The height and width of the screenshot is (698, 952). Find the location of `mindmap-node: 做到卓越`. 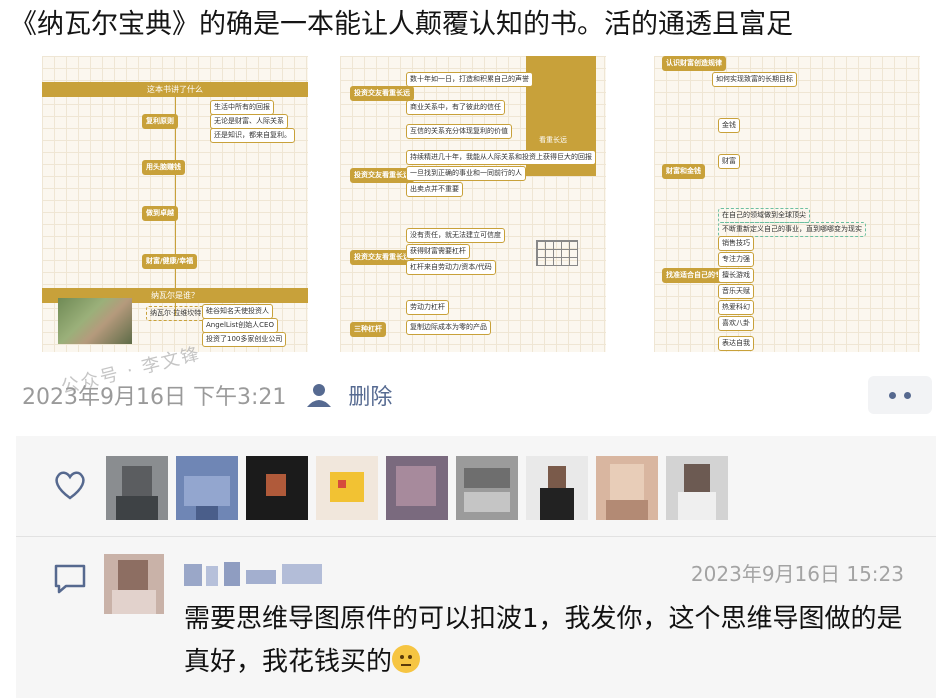

mindmap-node: 做到卓越 is located at coordinates (160, 213).